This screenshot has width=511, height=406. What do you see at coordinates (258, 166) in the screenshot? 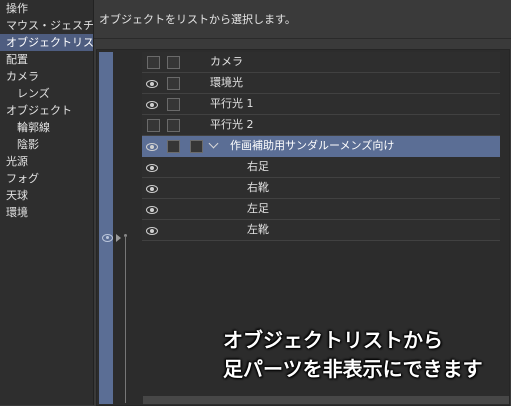
I see `object-label: 右足` at bounding box center [258, 166].